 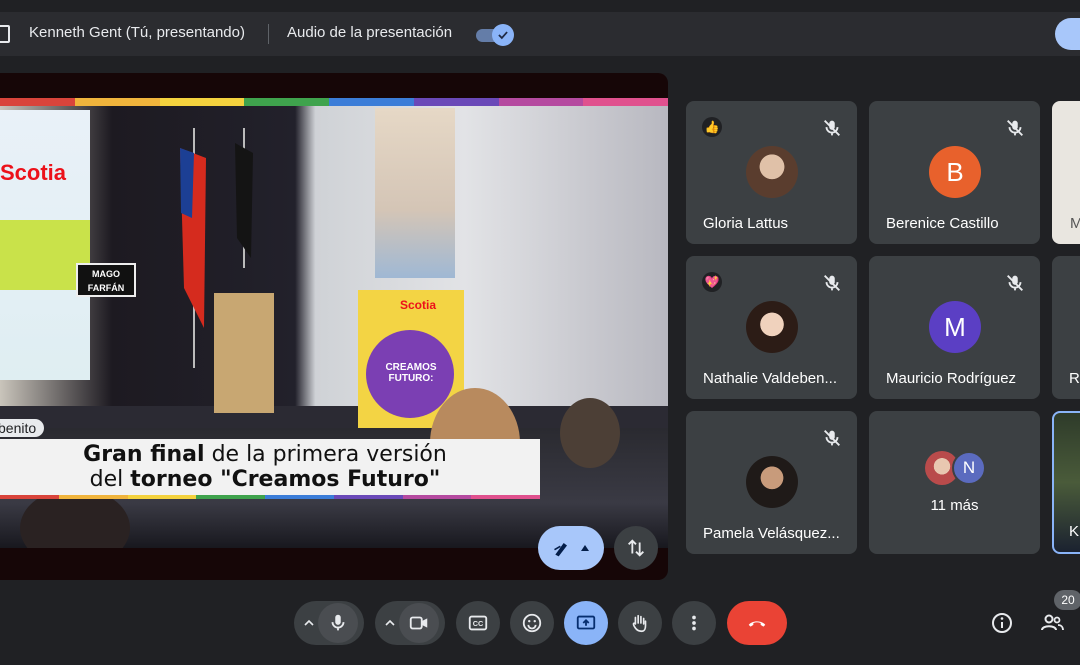 I want to click on info-icon, so click(x=1002, y=623).